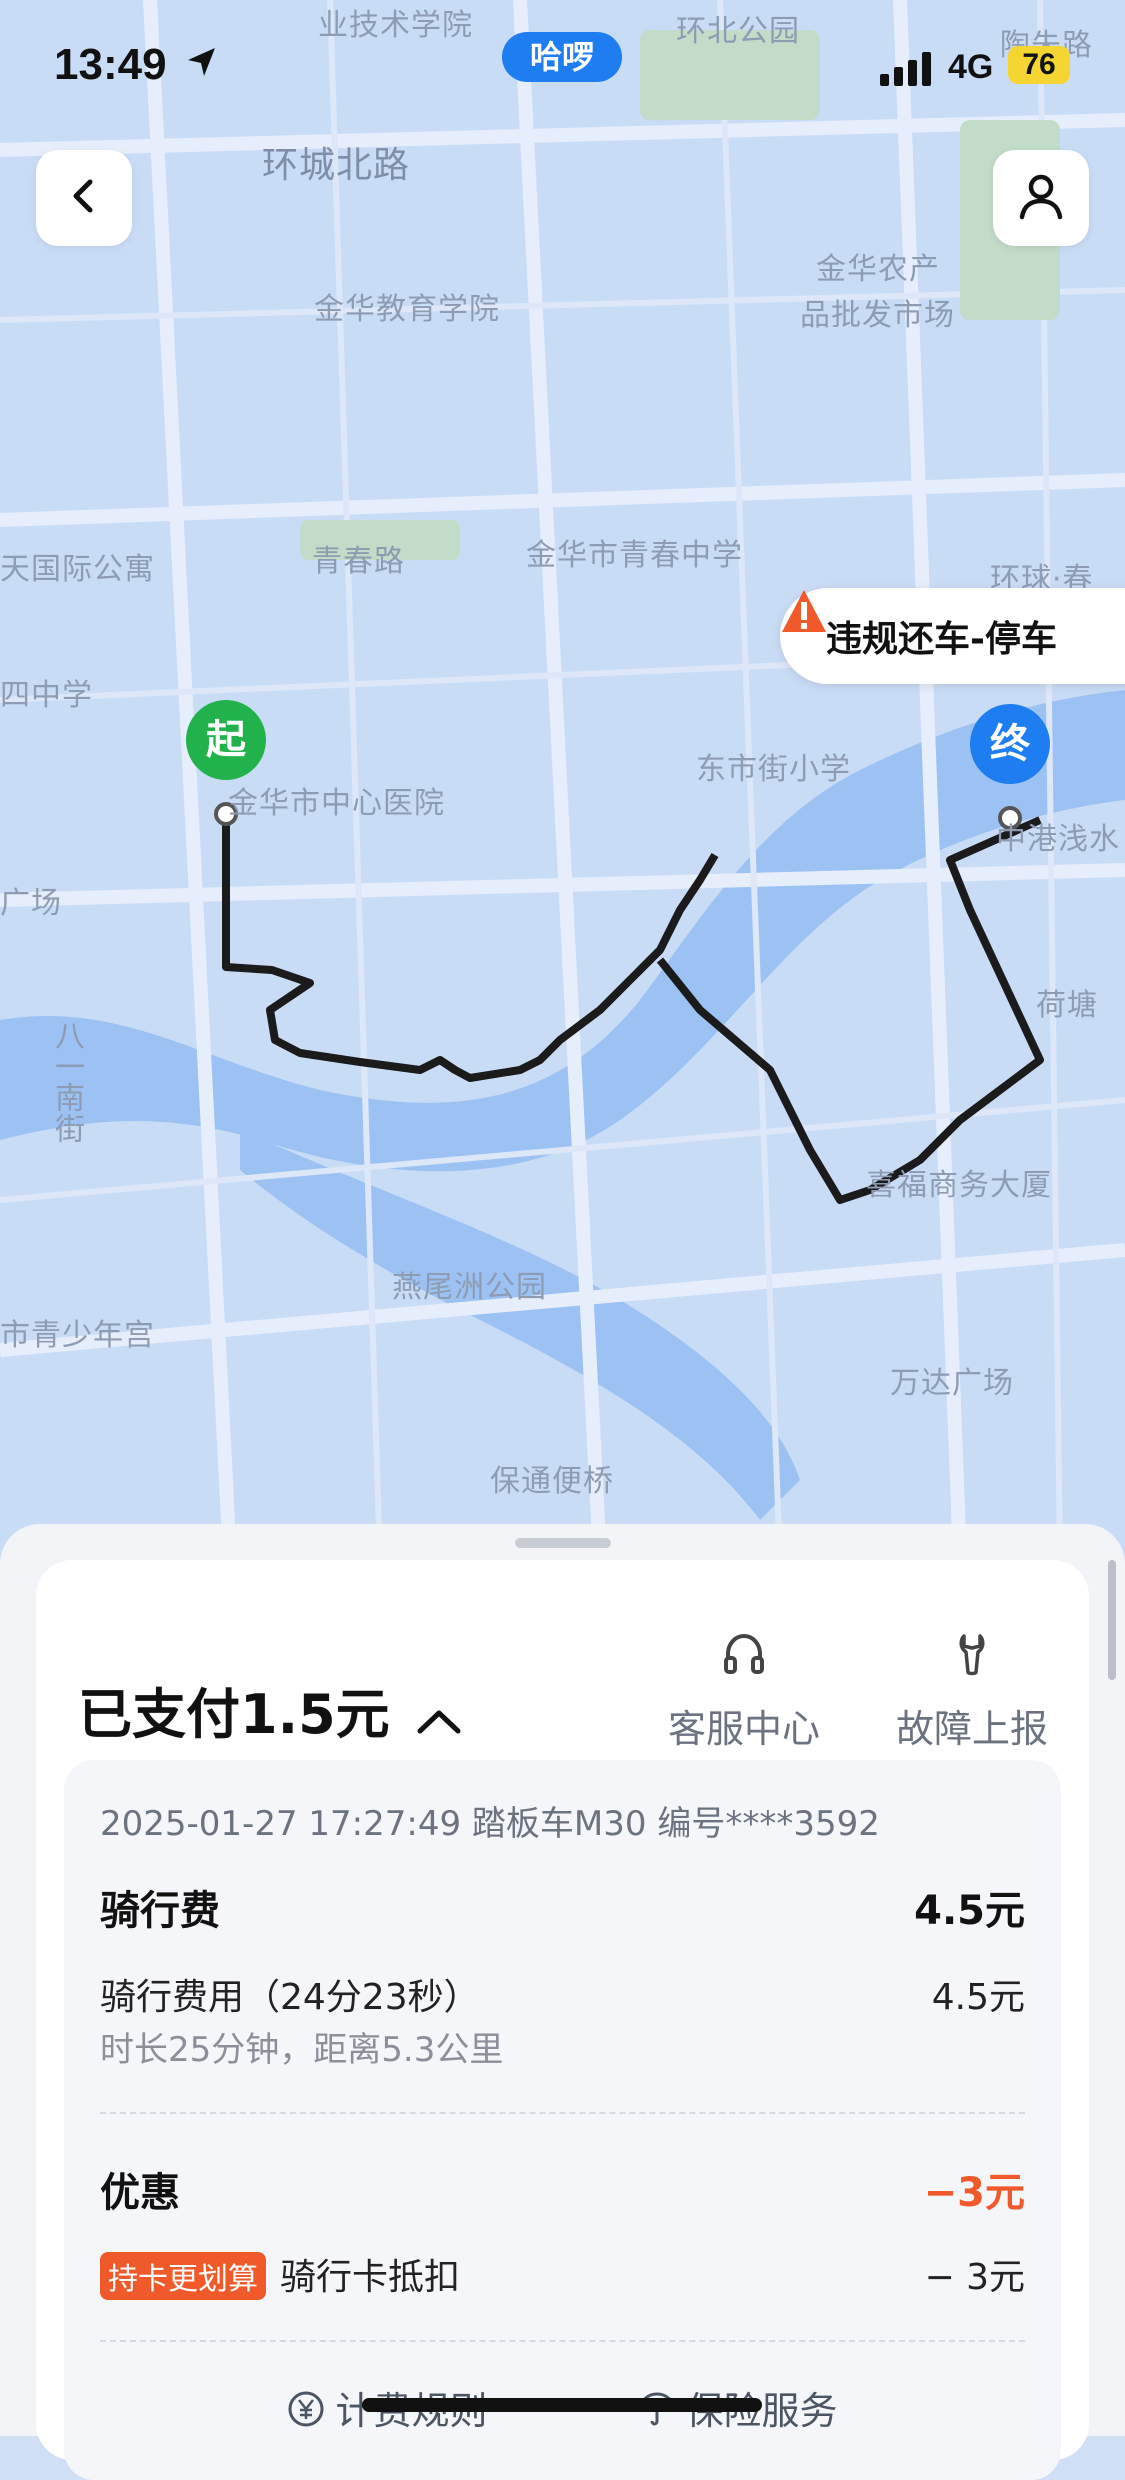 The height and width of the screenshot is (2480, 1125). I want to click on ride-fee-title: 骑行费, so click(160, 1911).